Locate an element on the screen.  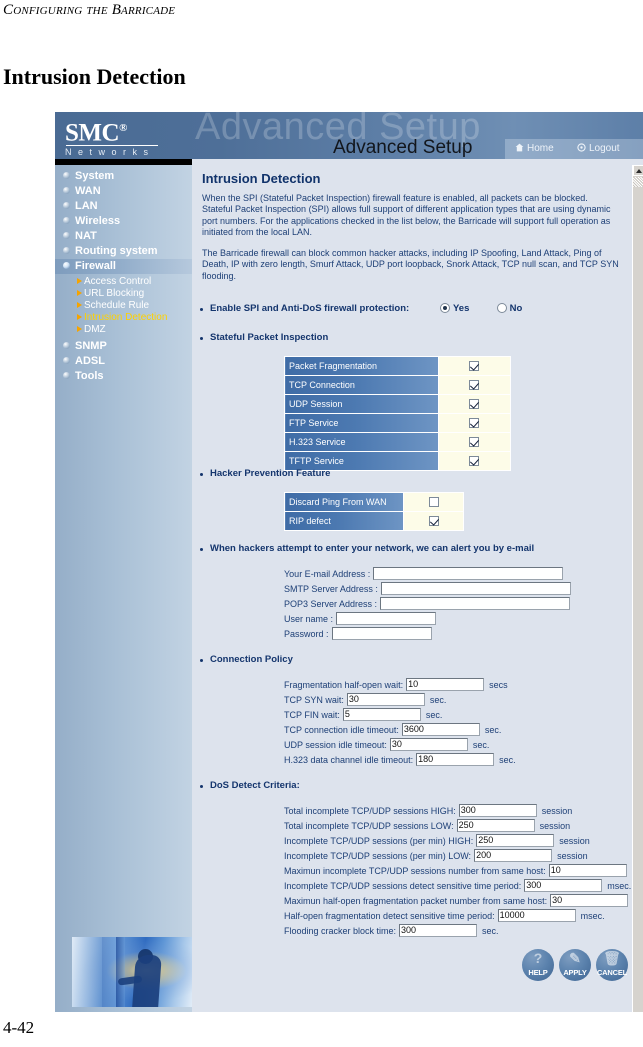
fragmentation-half-open-wait-input: 10 is located at coordinates (445, 684).